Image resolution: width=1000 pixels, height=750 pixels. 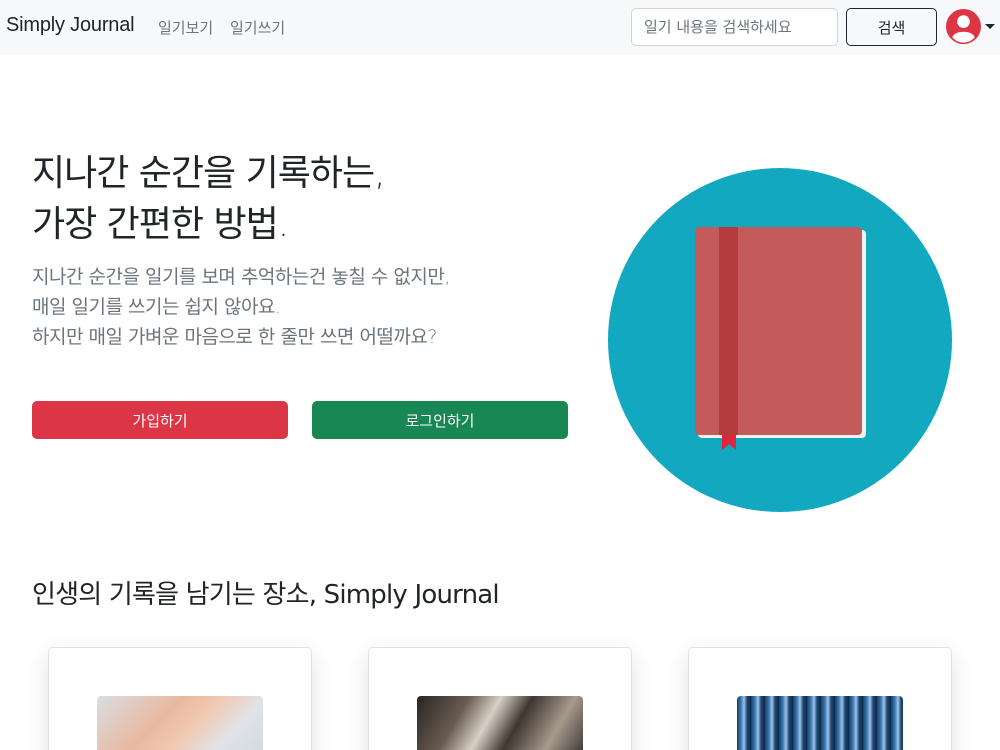 I want to click on hero-description-line: 매일 일기를 쓰기는 쉽지 않아요., so click(x=156, y=307).